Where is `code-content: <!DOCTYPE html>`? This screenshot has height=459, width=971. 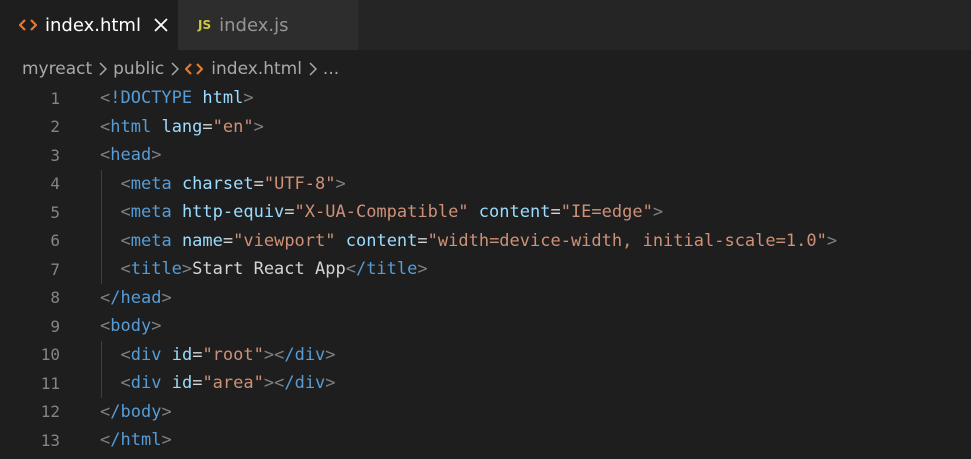 code-content: <!DOCTYPE html> is located at coordinates (177, 98).